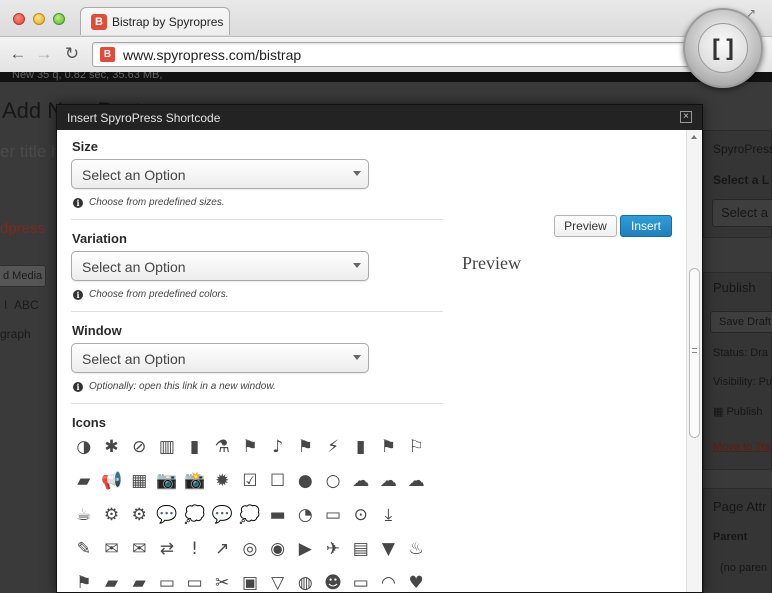  Describe the element at coordinates (112, 481) in the screenshot. I see `bullhorn-solid-icon: 📢` at that location.